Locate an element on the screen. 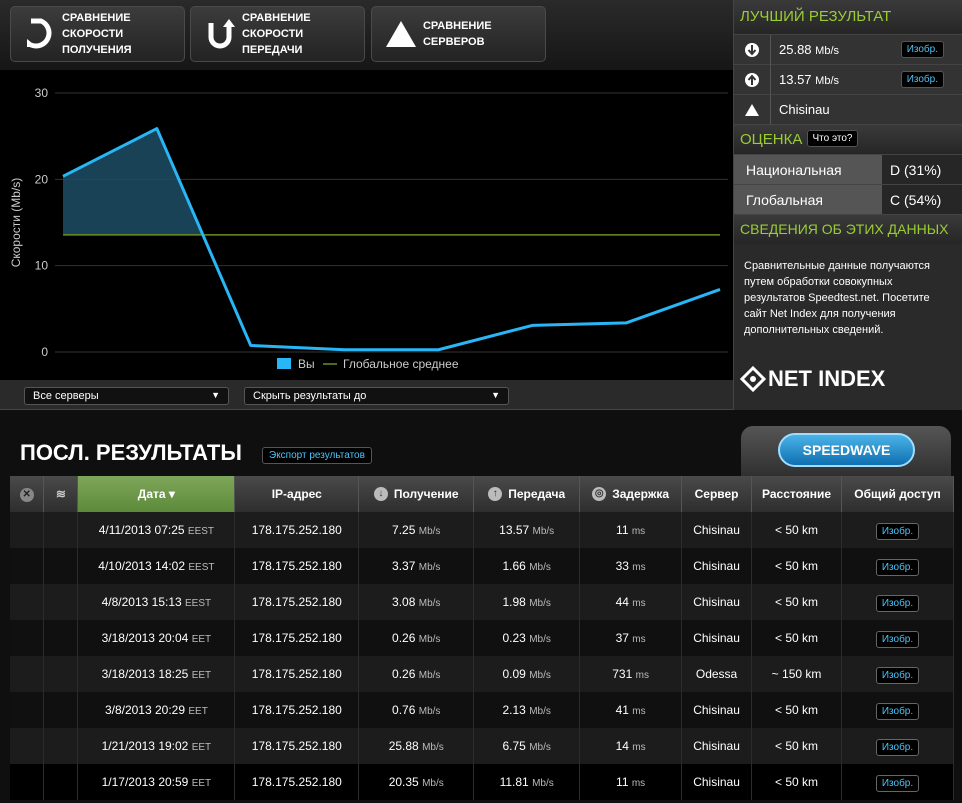  cell-date: 3/18/2013 20:04 EET is located at coordinates (156, 638).